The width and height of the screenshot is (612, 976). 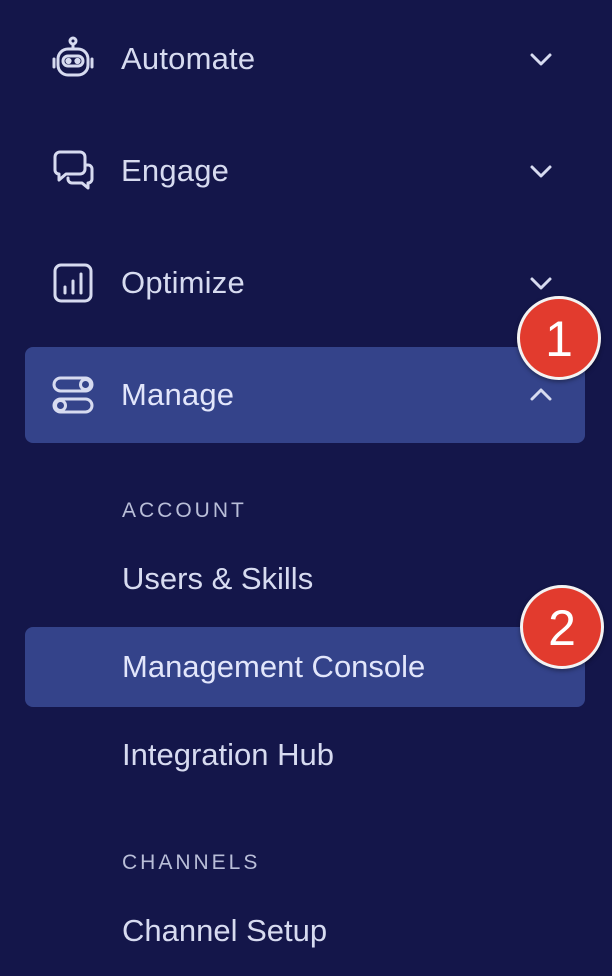 I want to click on sub-item-management-console: Management Console, so click(x=305, y=667).